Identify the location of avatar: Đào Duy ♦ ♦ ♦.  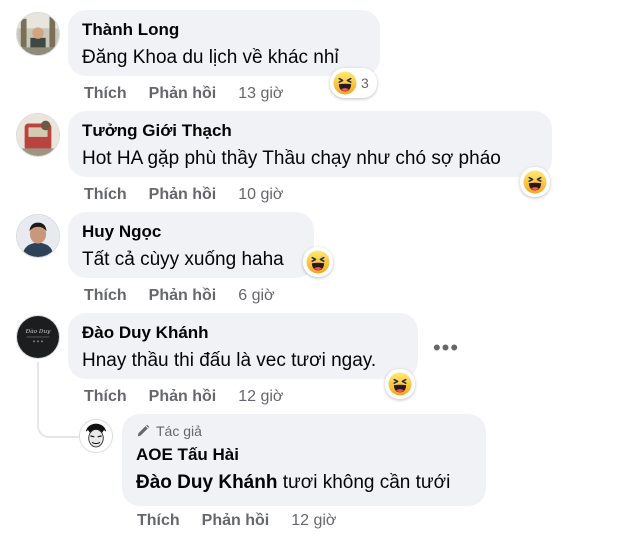
(38, 337).